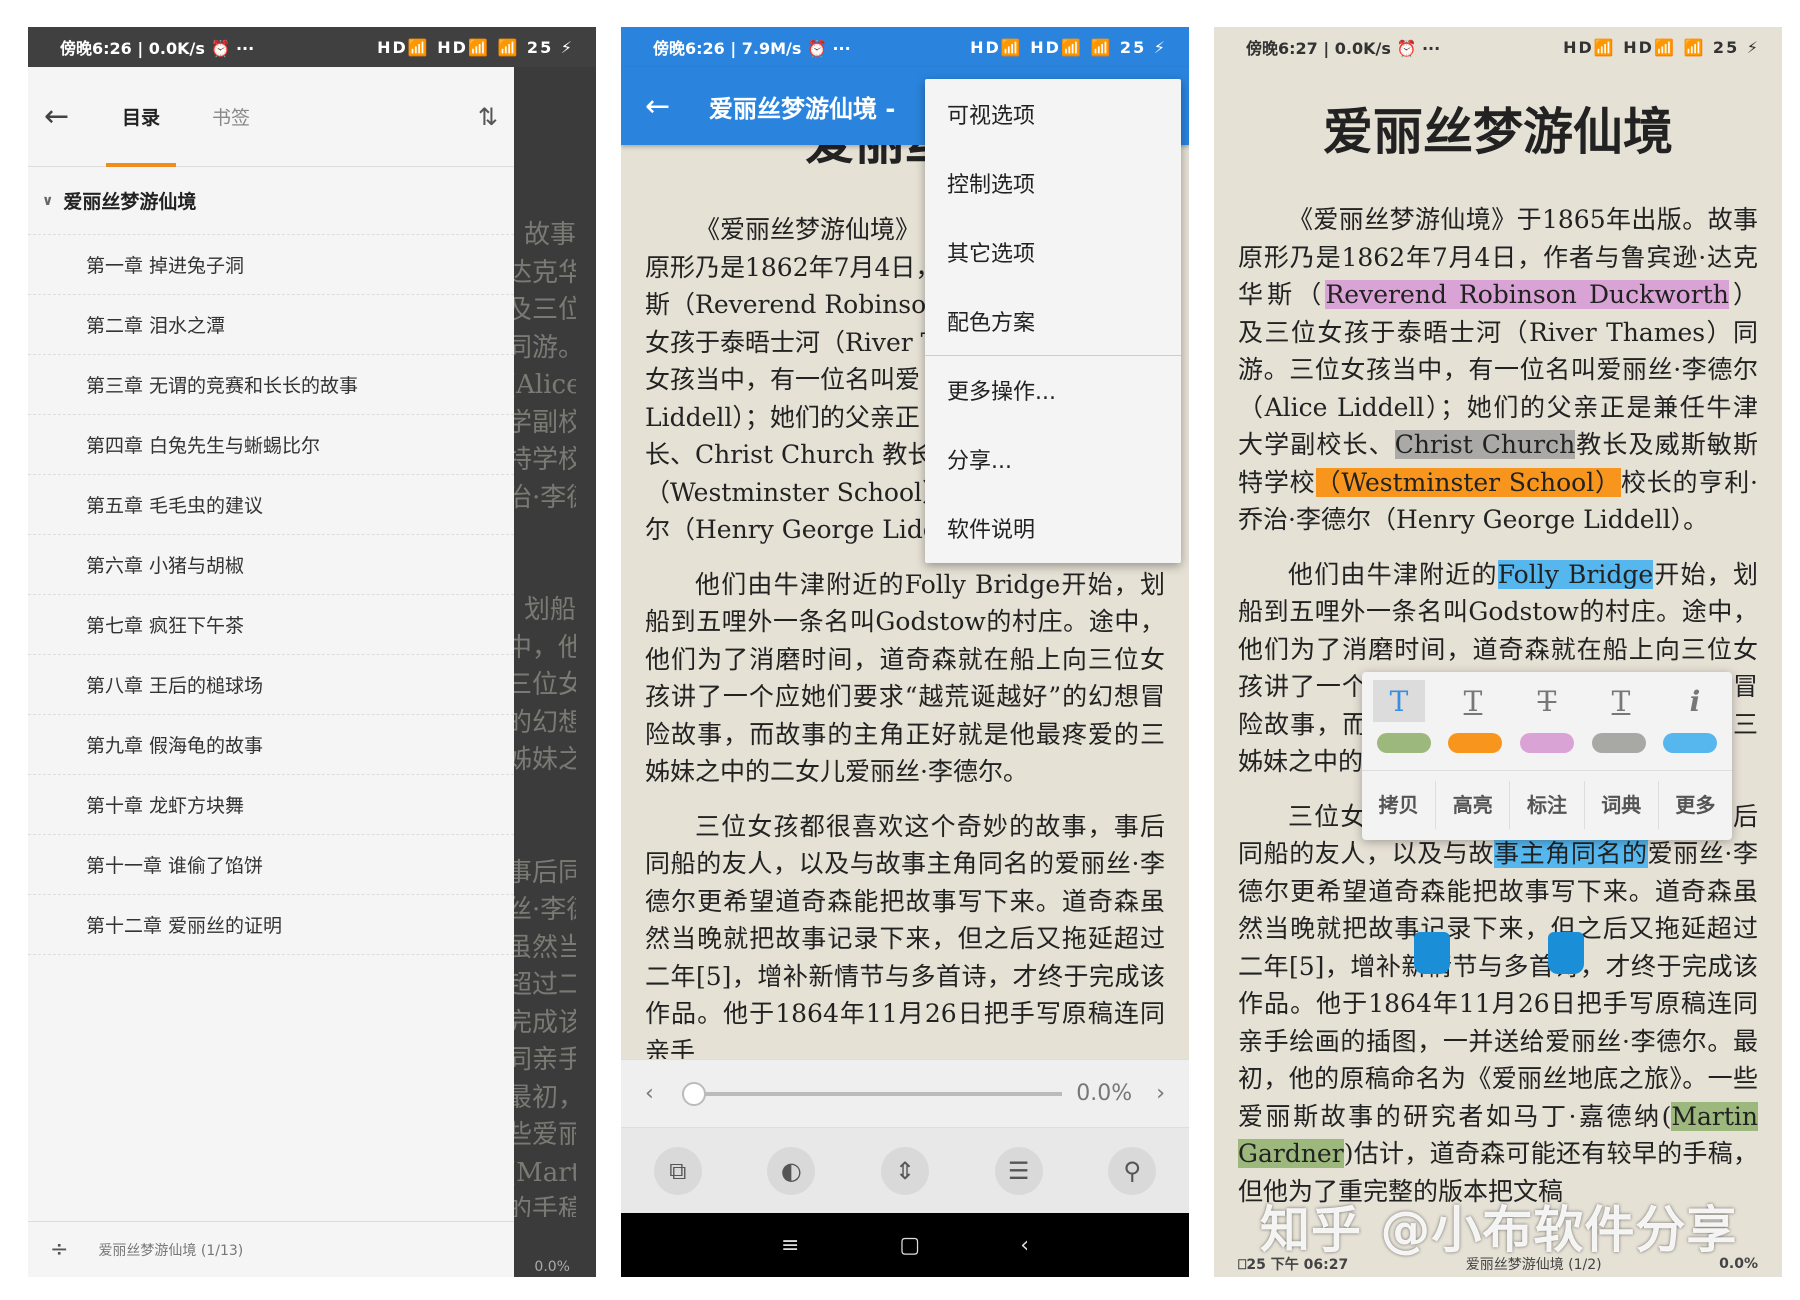 The height and width of the screenshot is (1300, 1800). I want to click on popup-action-button: 拷贝, so click(1399, 804).